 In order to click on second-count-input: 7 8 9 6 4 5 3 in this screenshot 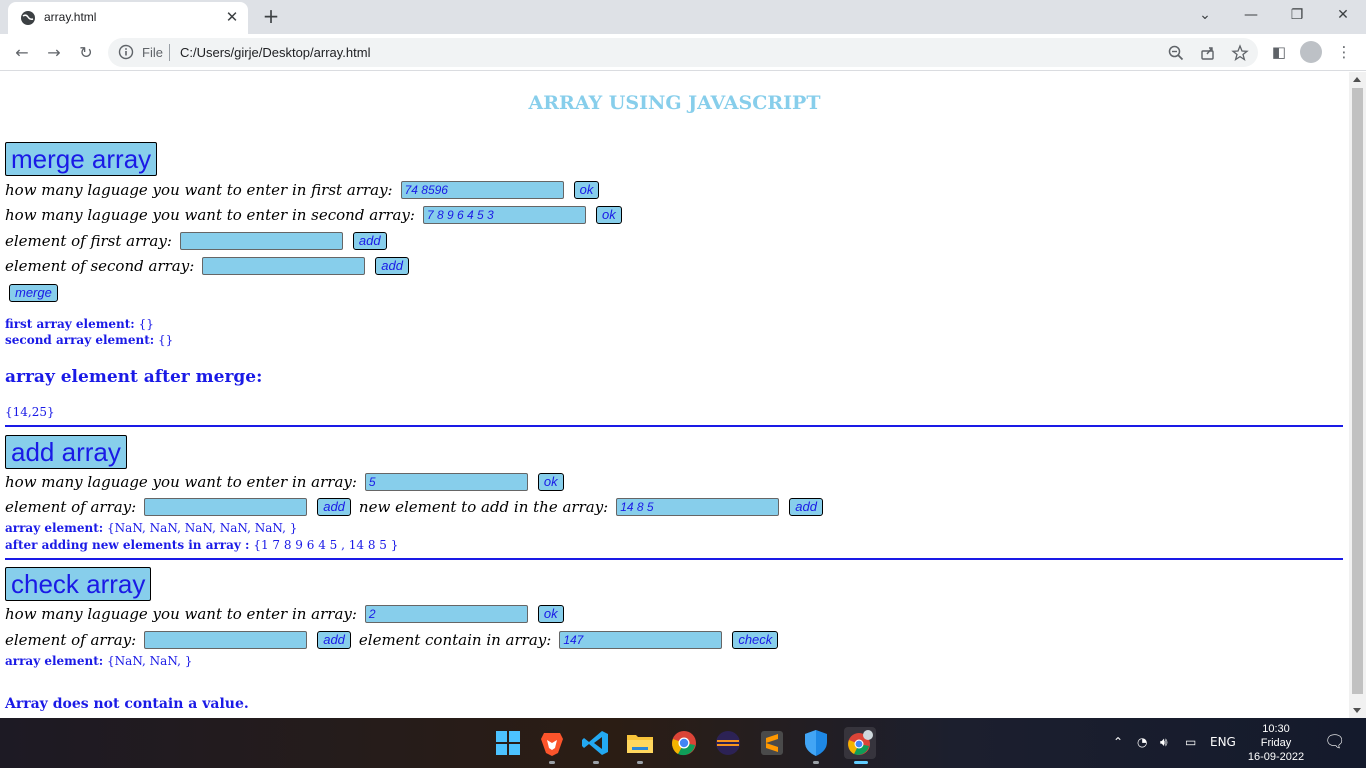, I will do `click(504, 215)`.